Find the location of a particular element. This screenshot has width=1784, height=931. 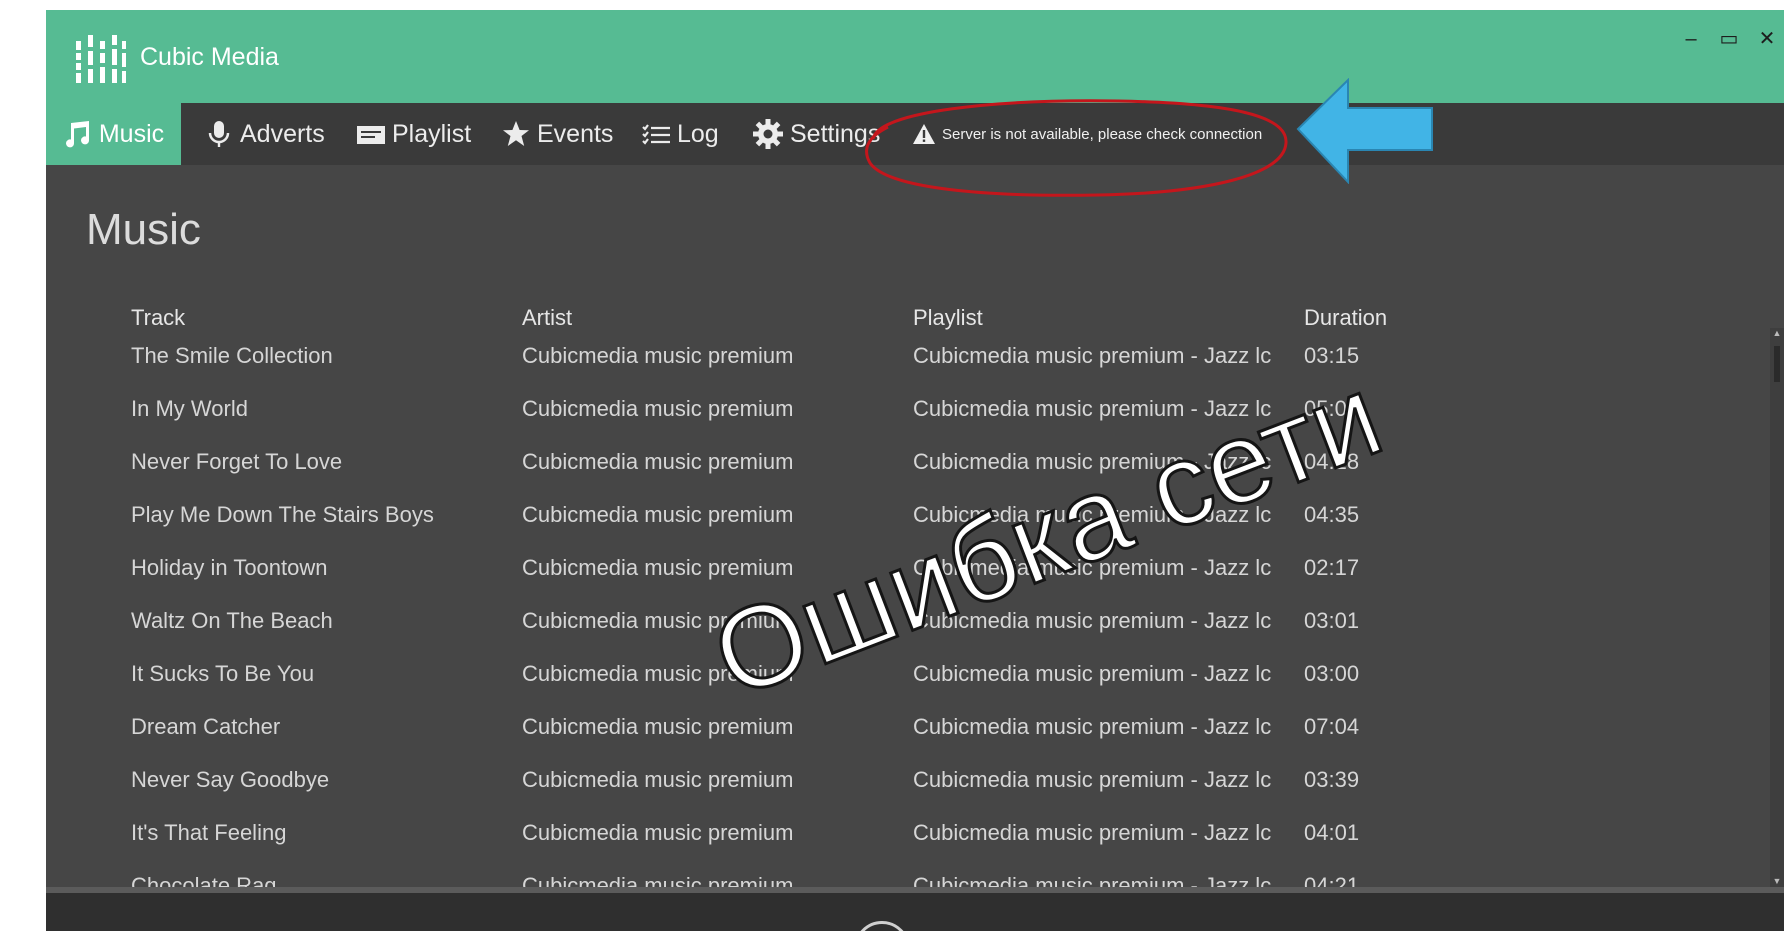

tab-playlist: Playlist is located at coordinates (413, 134).